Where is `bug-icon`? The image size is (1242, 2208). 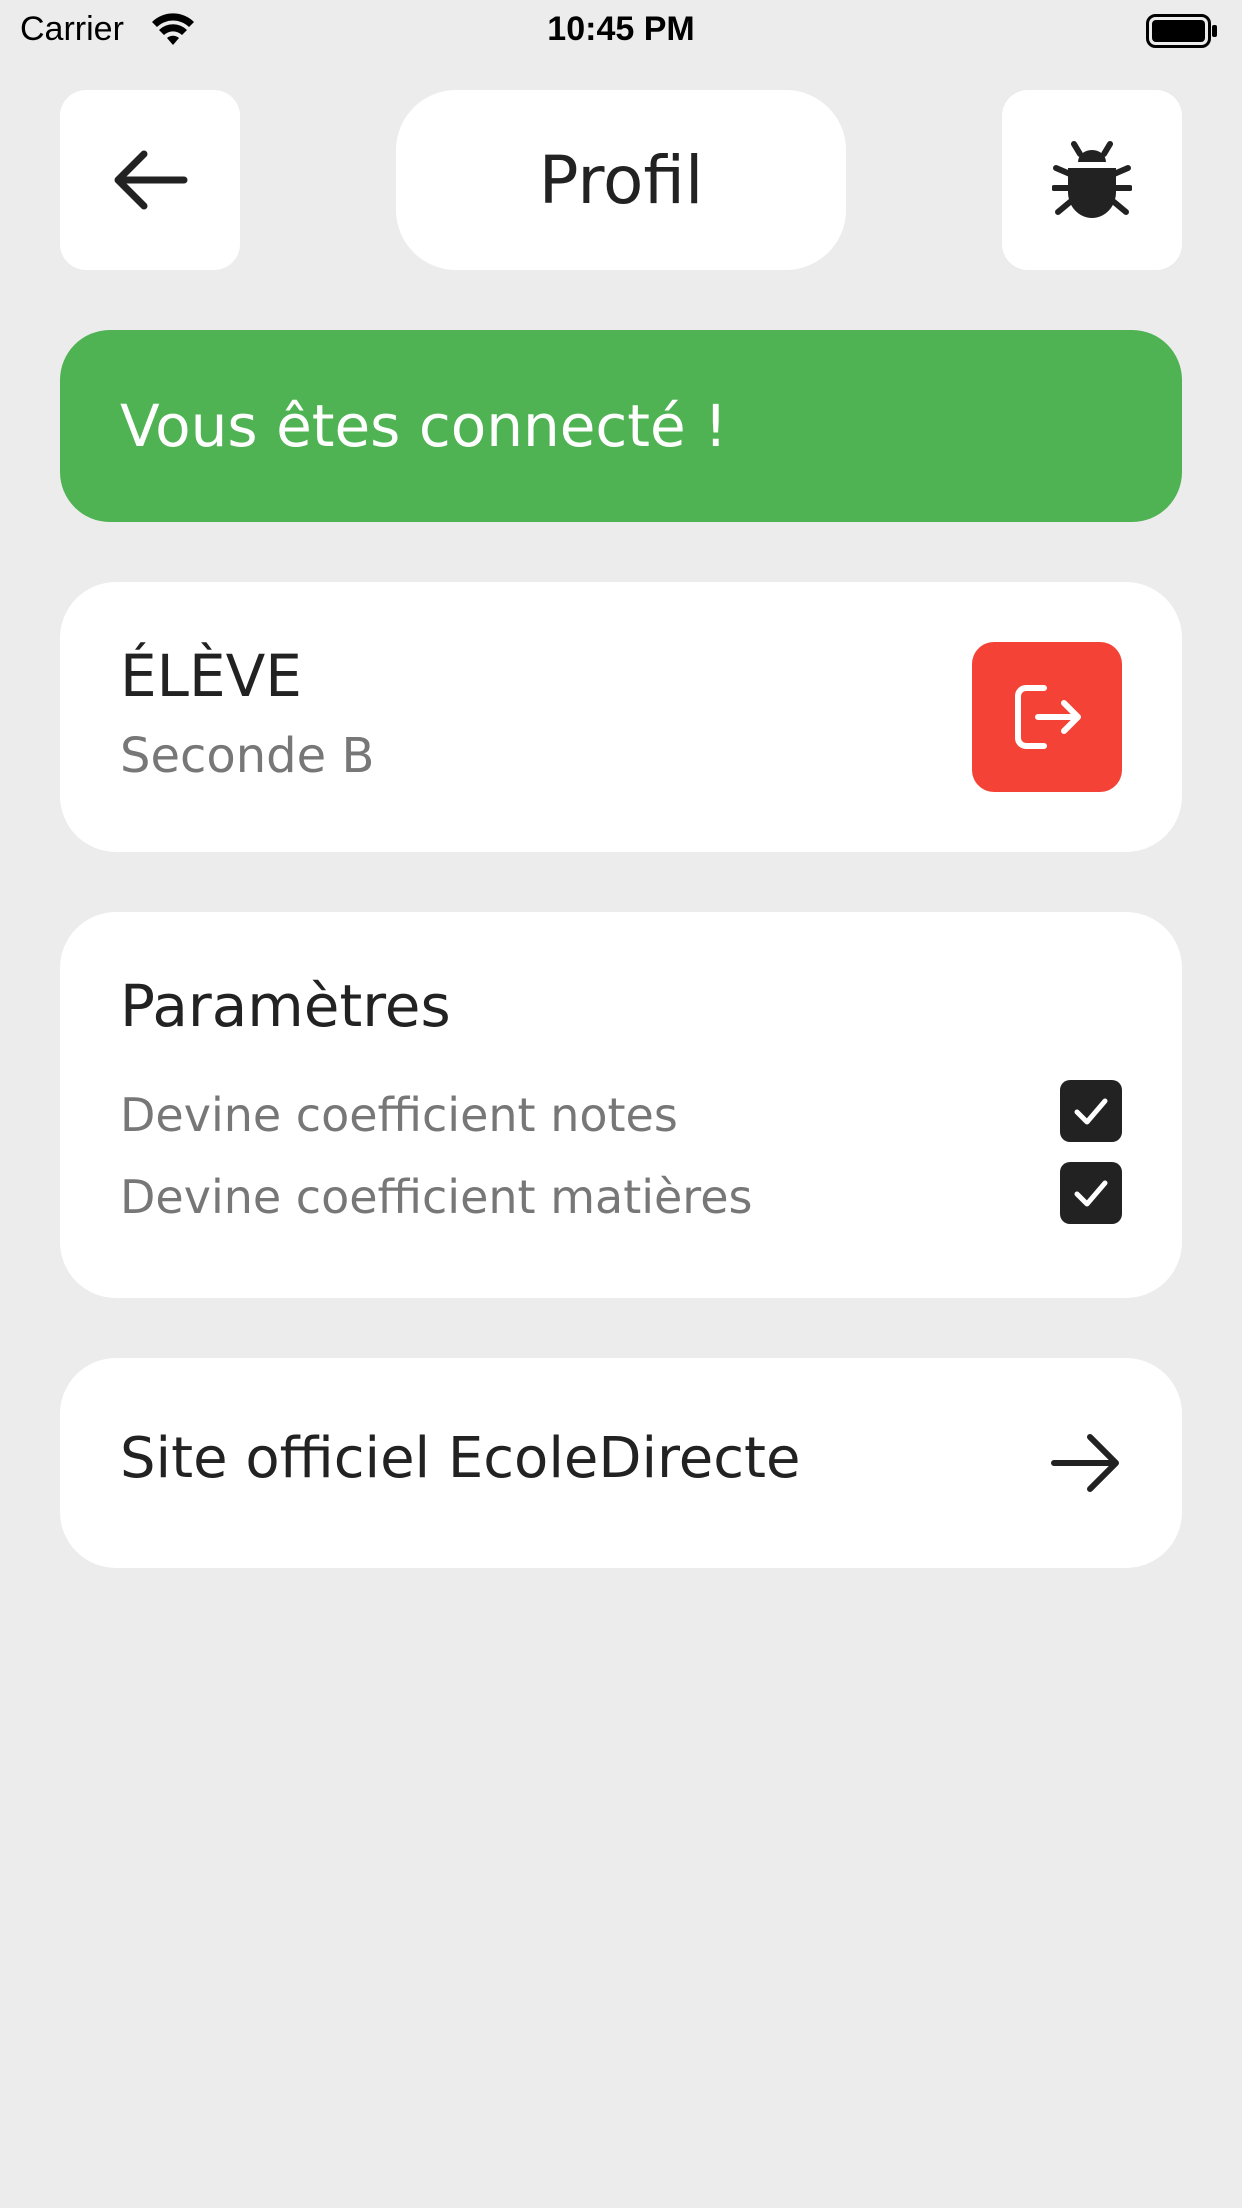 bug-icon is located at coordinates (1092, 179).